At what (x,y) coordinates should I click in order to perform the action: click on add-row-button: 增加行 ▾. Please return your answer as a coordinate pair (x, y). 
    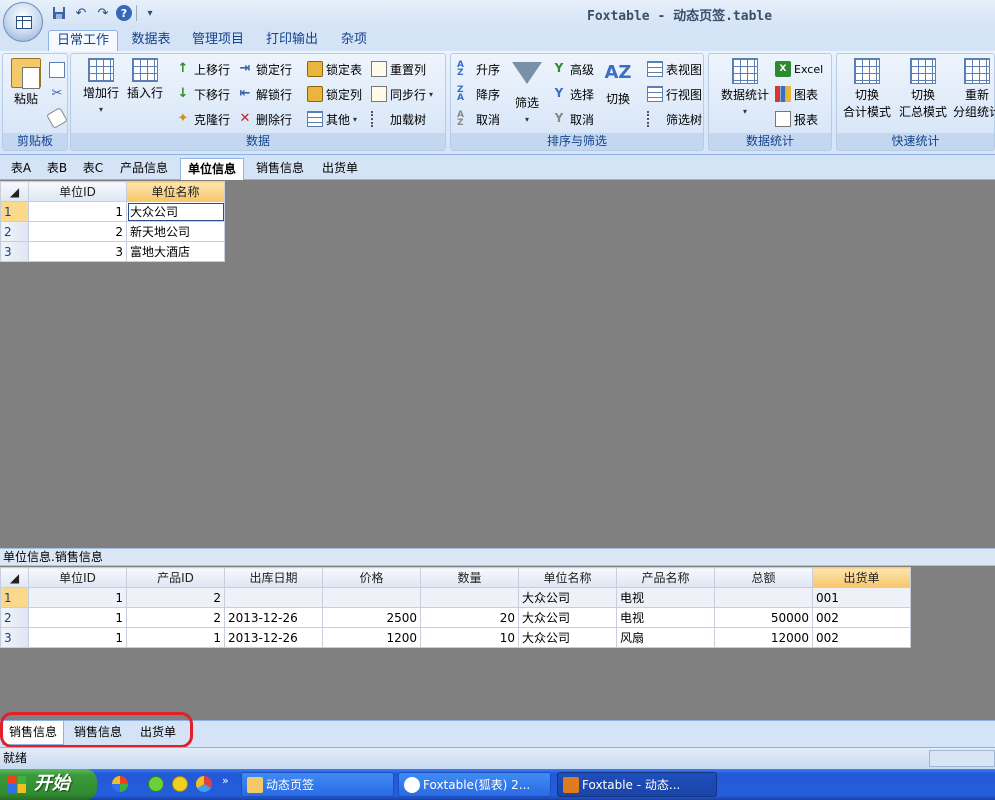
    Looking at the image, I should click on (101, 86).